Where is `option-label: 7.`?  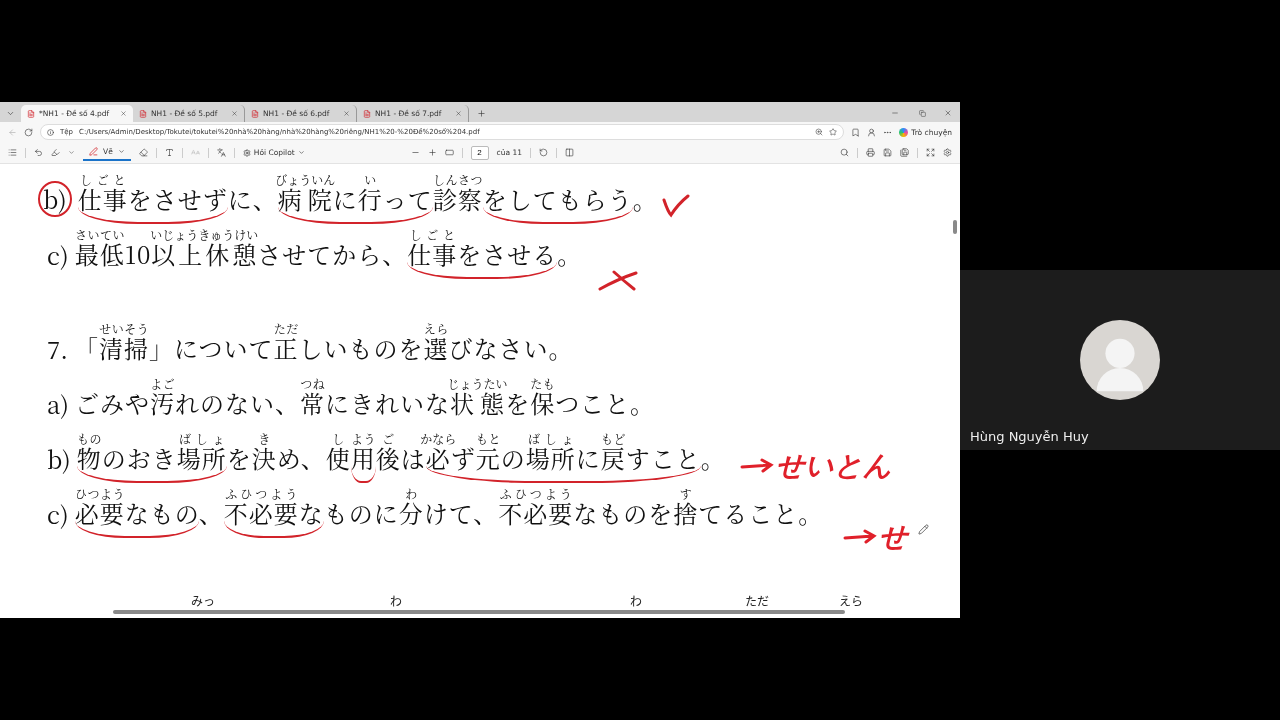 option-label: 7. is located at coordinates (58, 349).